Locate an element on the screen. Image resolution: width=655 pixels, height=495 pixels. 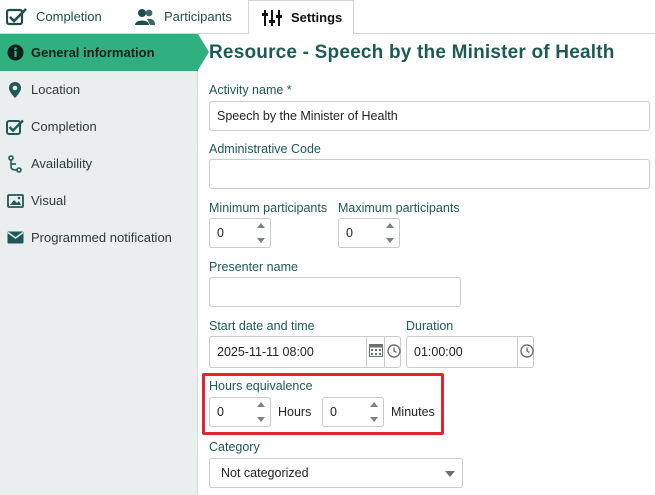
min-participants-stepper: 0 is located at coordinates (240, 233).